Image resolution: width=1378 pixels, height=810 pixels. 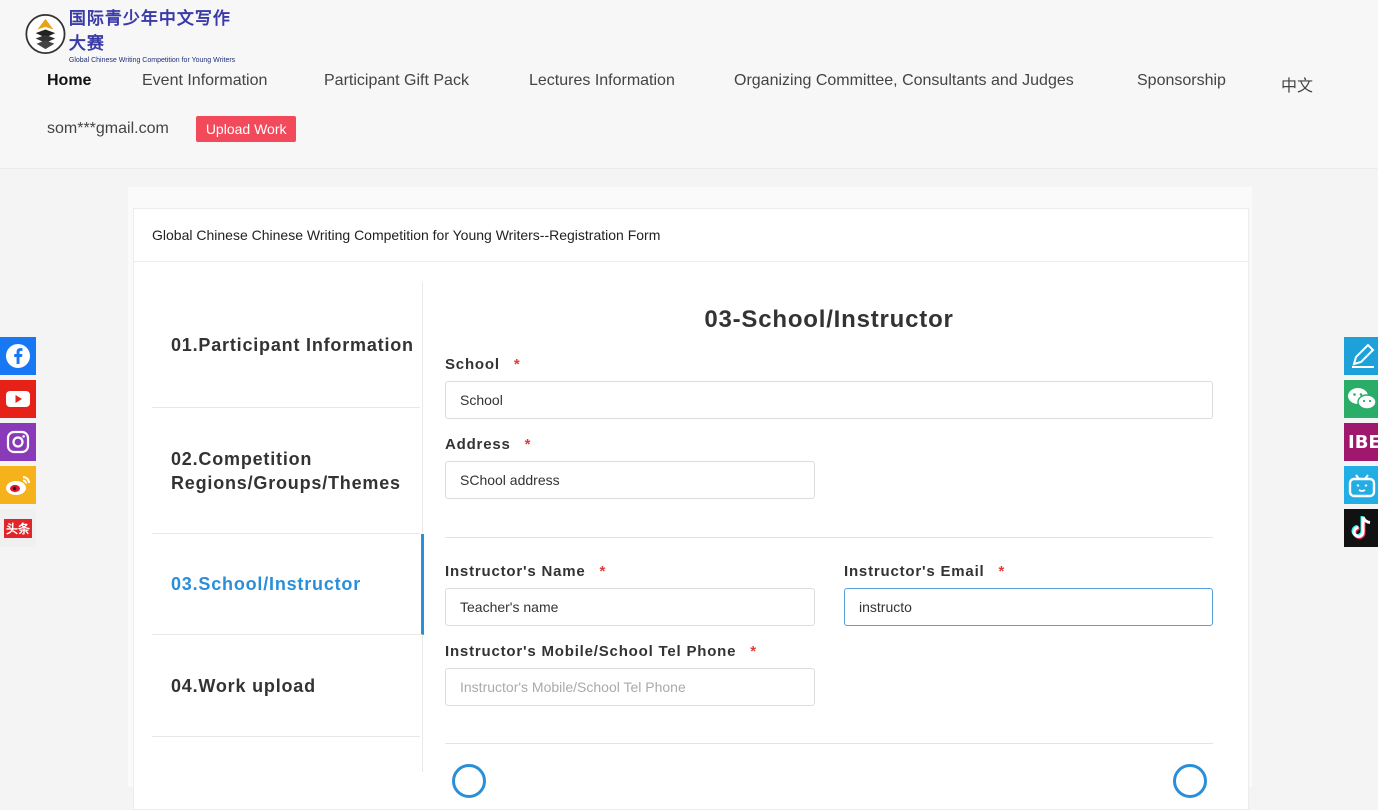 What do you see at coordinates (396, 81) in the screenshot?
I see `nav-participant-gift-pack: Participant Gift Pack` at bounding box center [396, 81].